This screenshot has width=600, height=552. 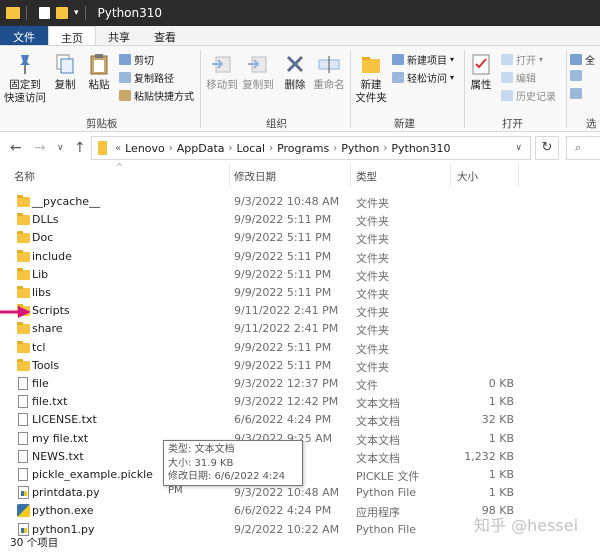 What do you see at coordinates (80, 148) in the screenshot?
I see `up-arrow-icon: ↑` at bounding box center [80, 148].